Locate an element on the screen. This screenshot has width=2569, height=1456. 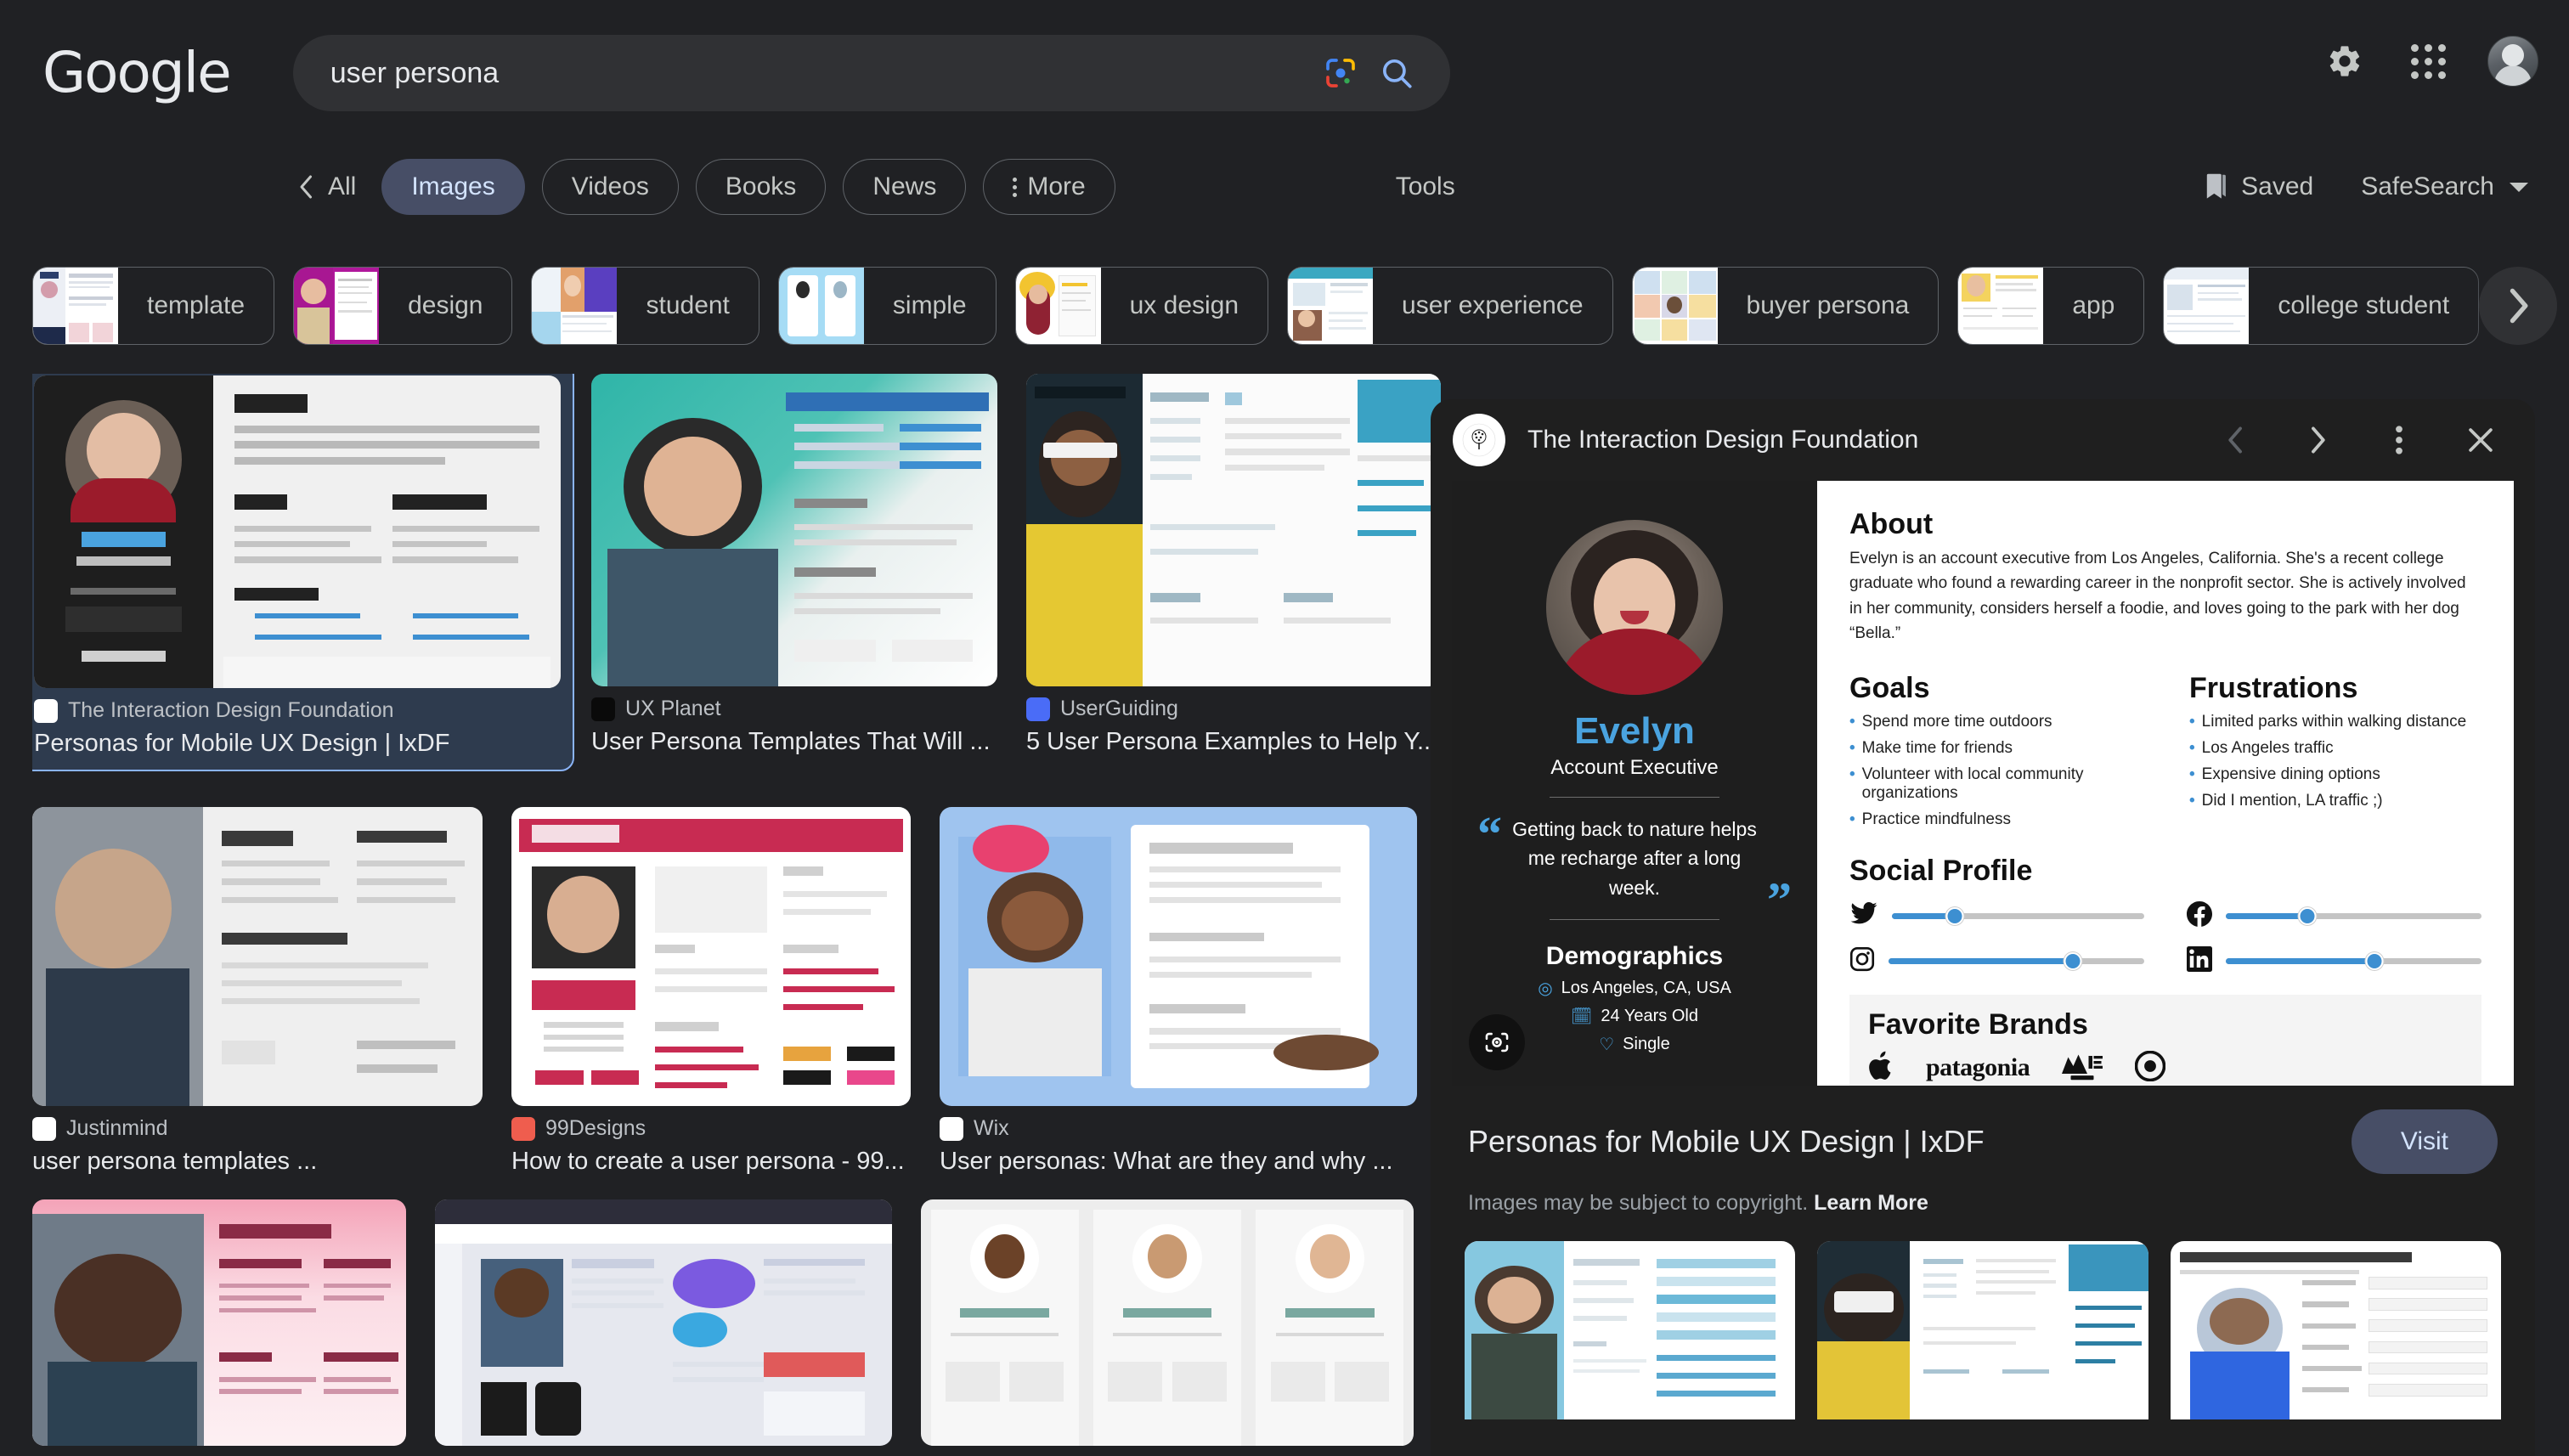
apps-grid-icon is located at coordinates (2428, 61).